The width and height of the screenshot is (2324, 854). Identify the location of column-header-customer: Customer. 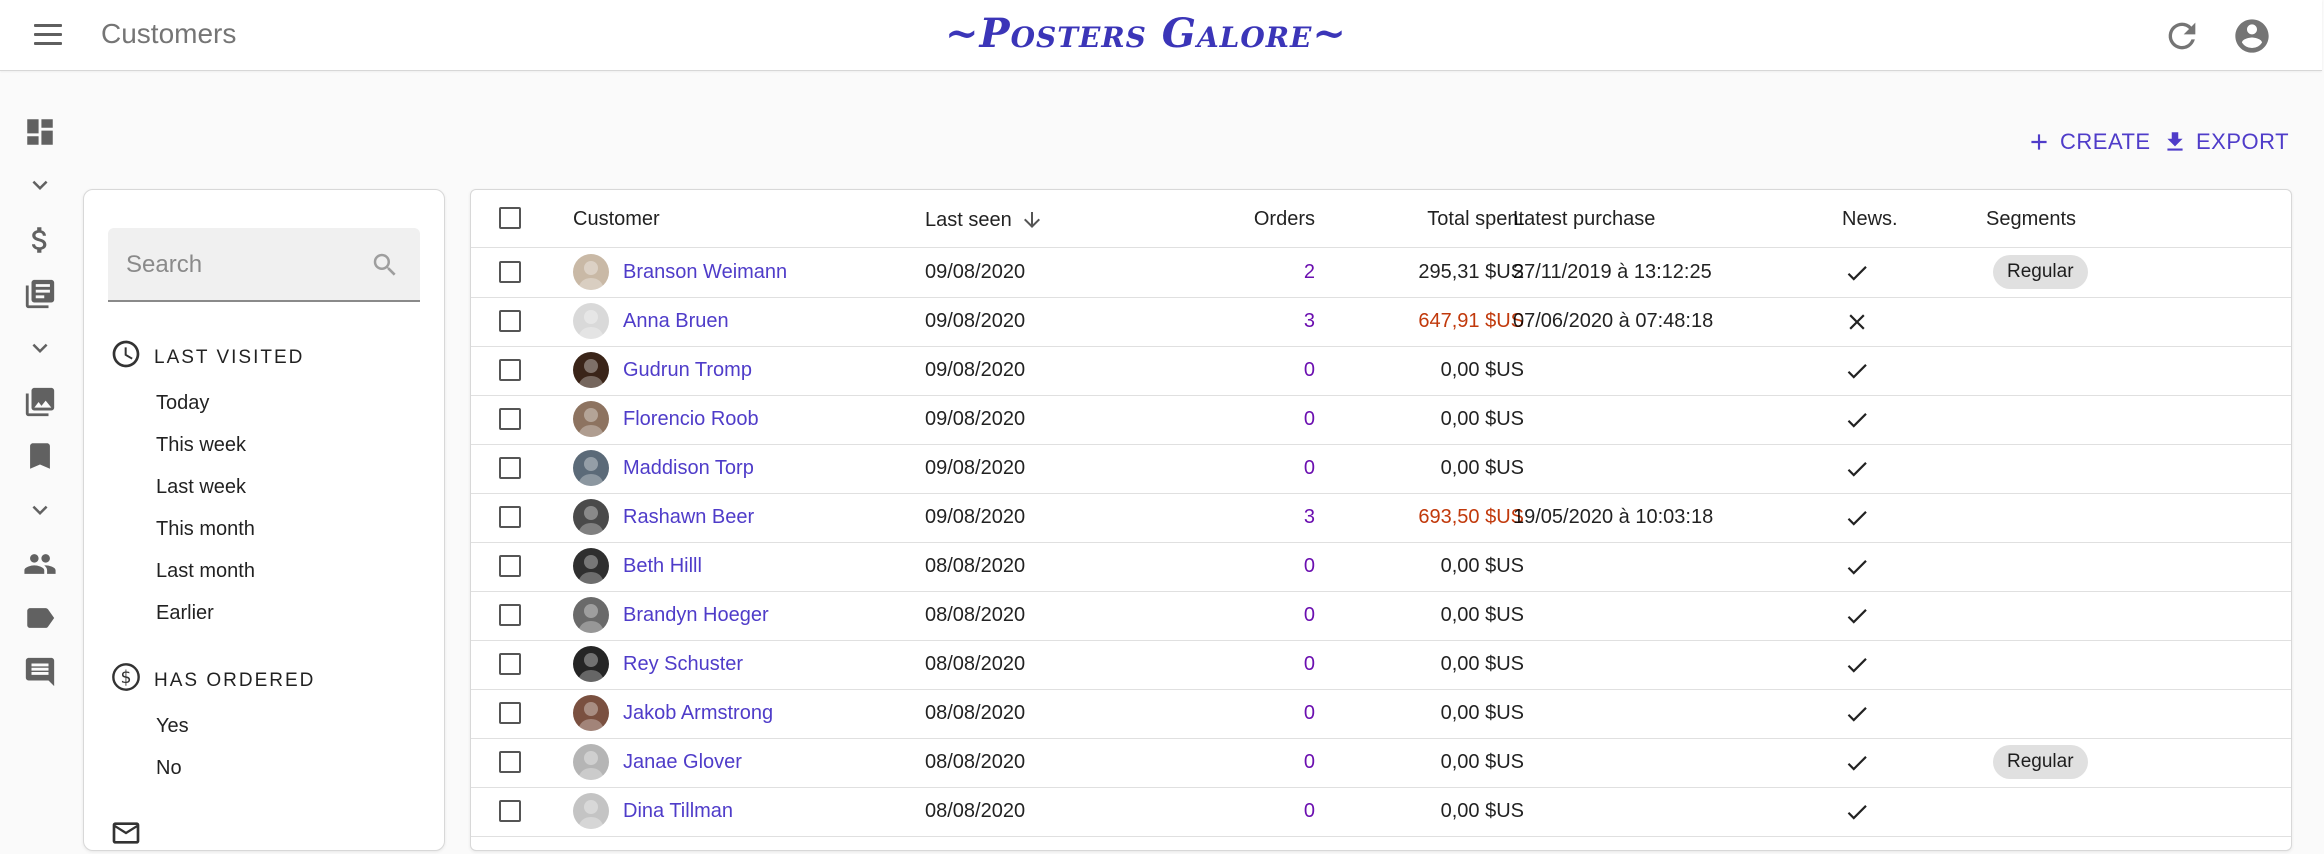
(616, 219).